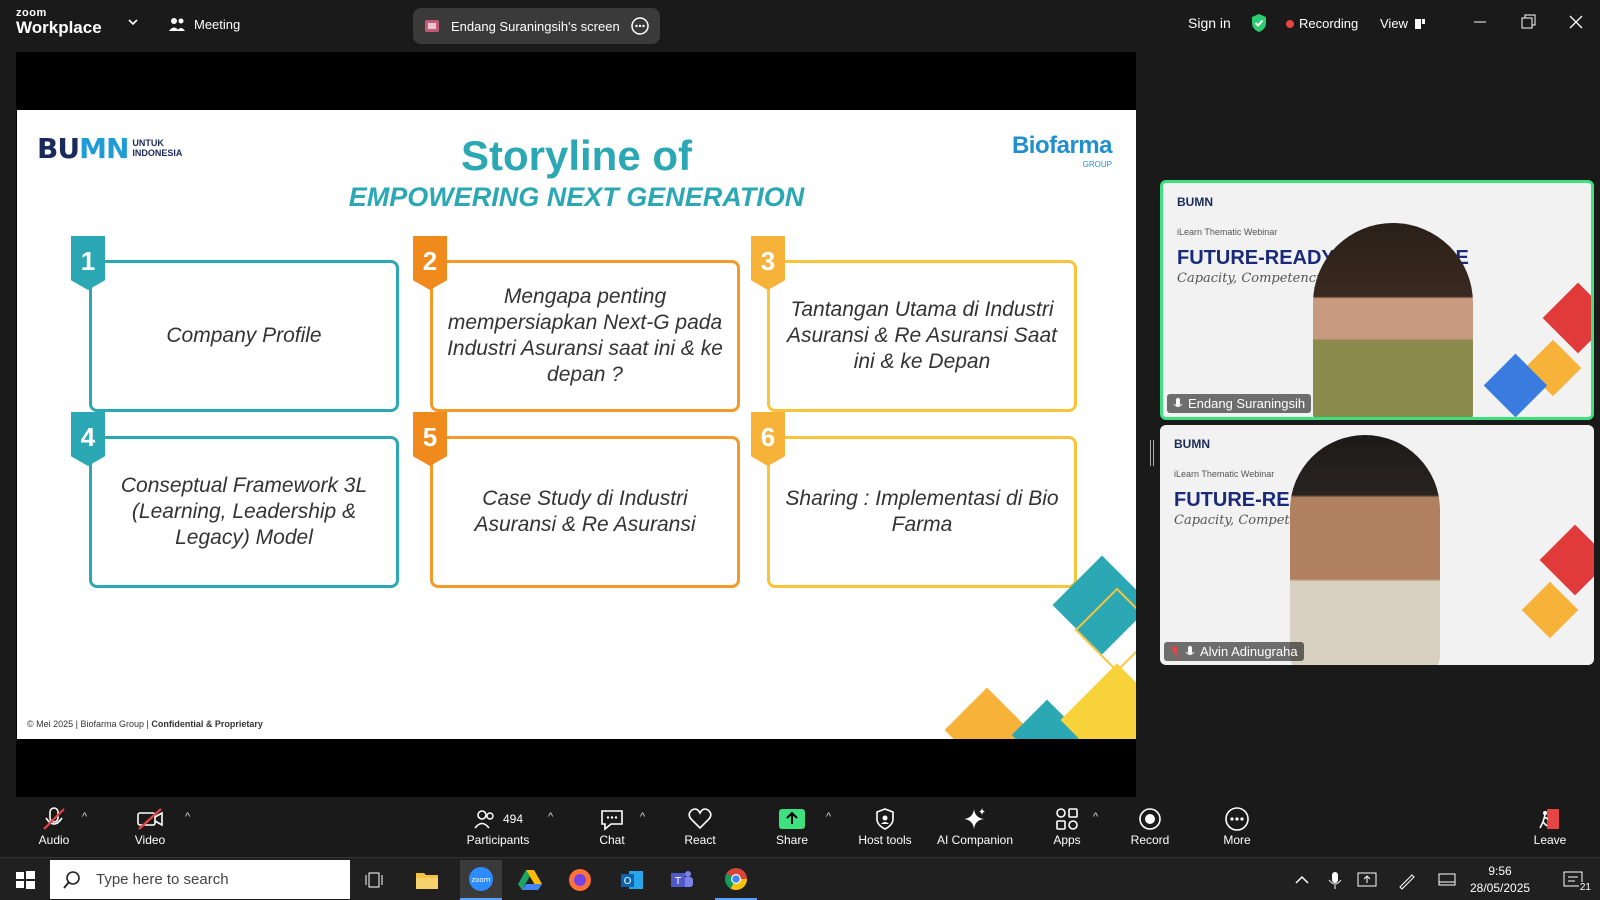  What do you see at coordinates (700, 826) in the screenshot?
I see `react-button: React` at bounding box center [700, 826].